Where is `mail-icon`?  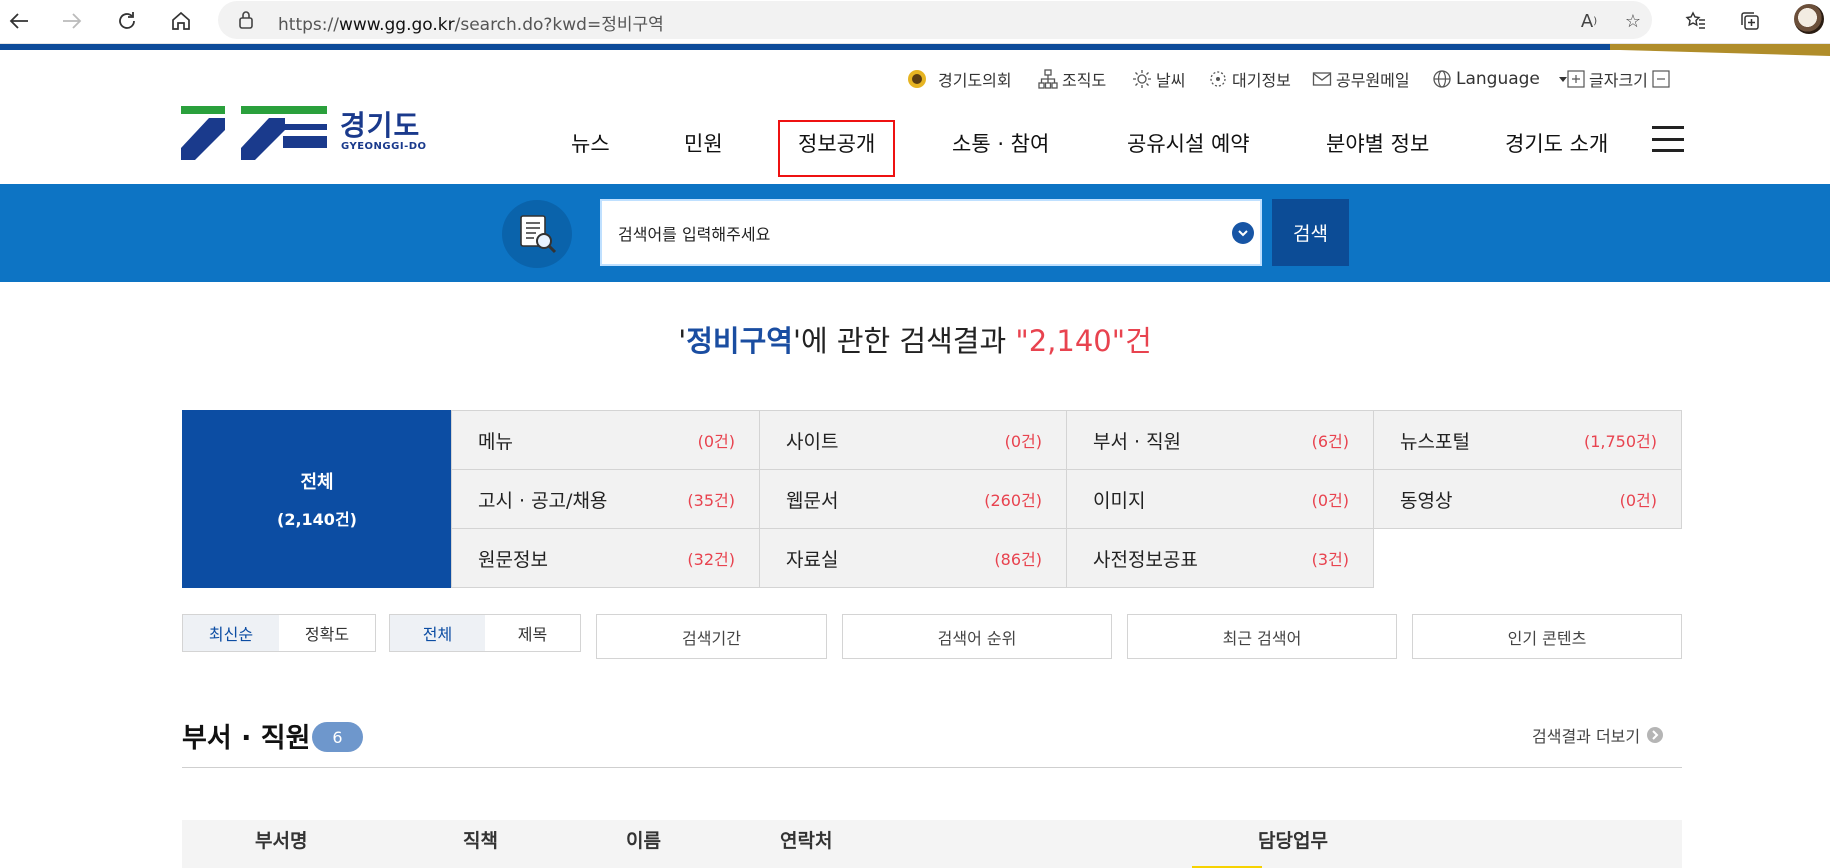
mail-icon is located at coordinates (1322, 79).